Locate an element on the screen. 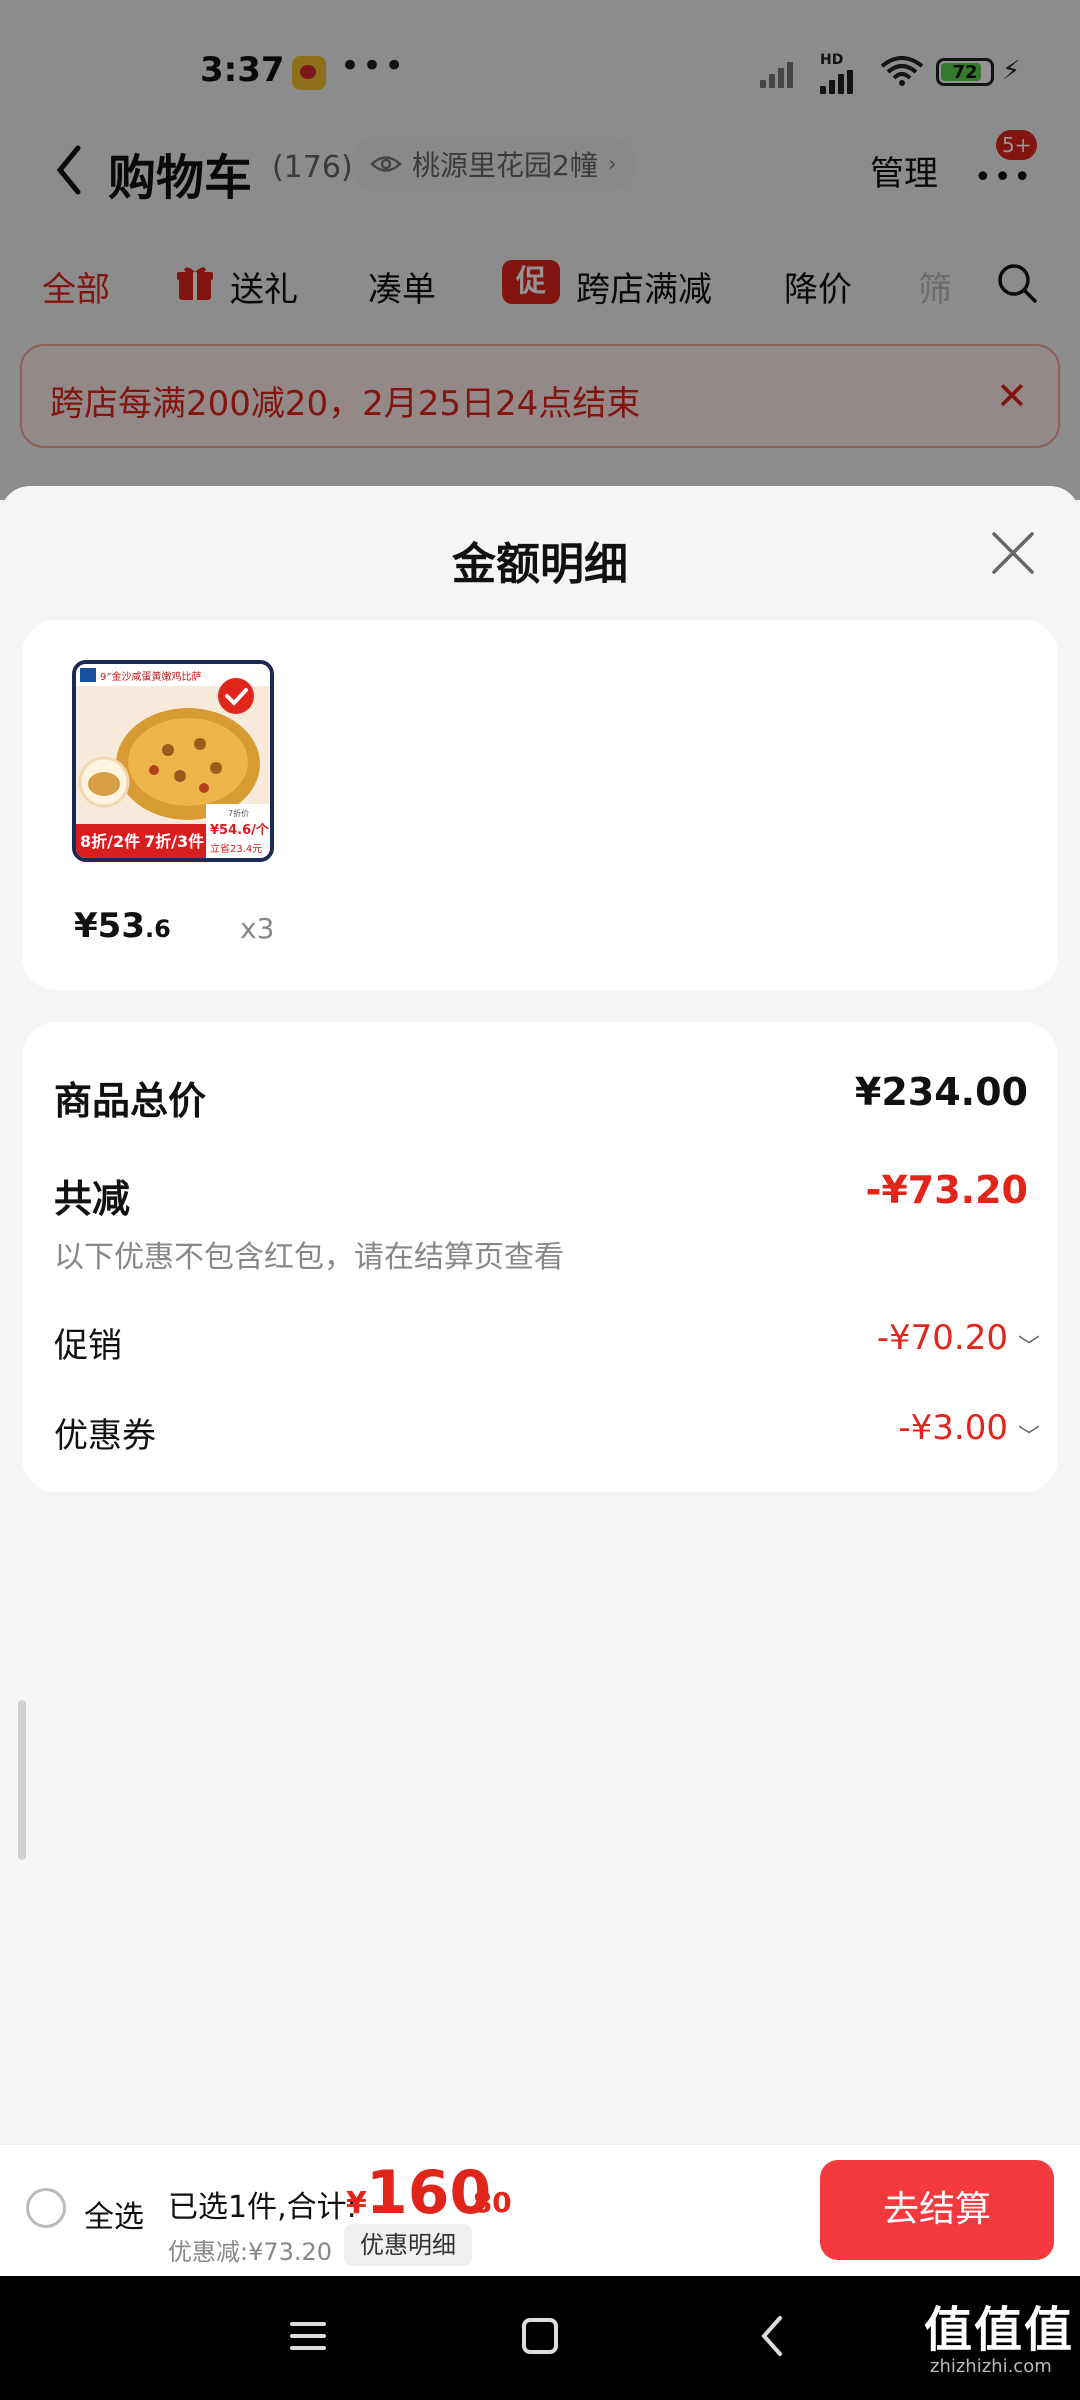 The width and height of the screenshot is (1080, 2400). image-price-tag-save: 立省23.4元 is located at coordinates (236, 848).